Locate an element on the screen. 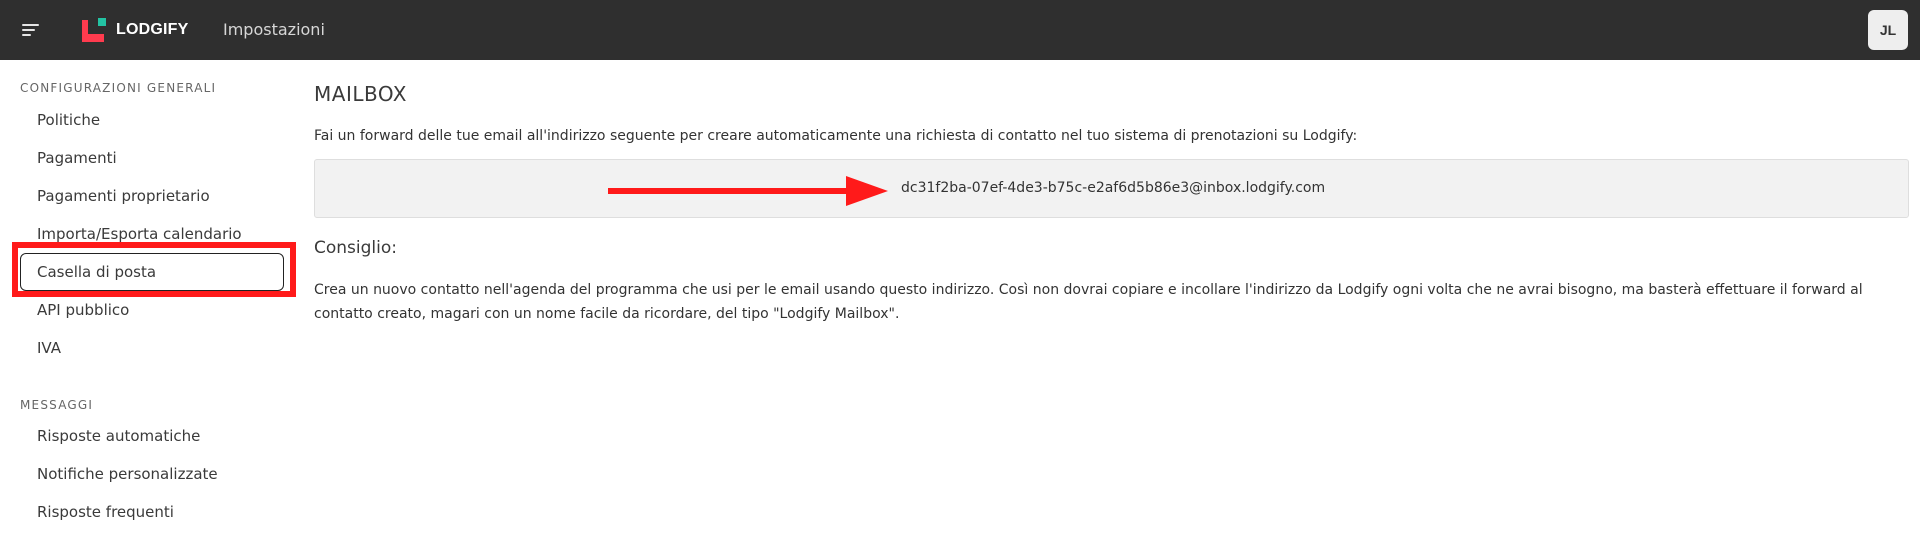 This screenshot has width=1920, height=542. avatar-initials: JL is located at coordinates (1888, 30).